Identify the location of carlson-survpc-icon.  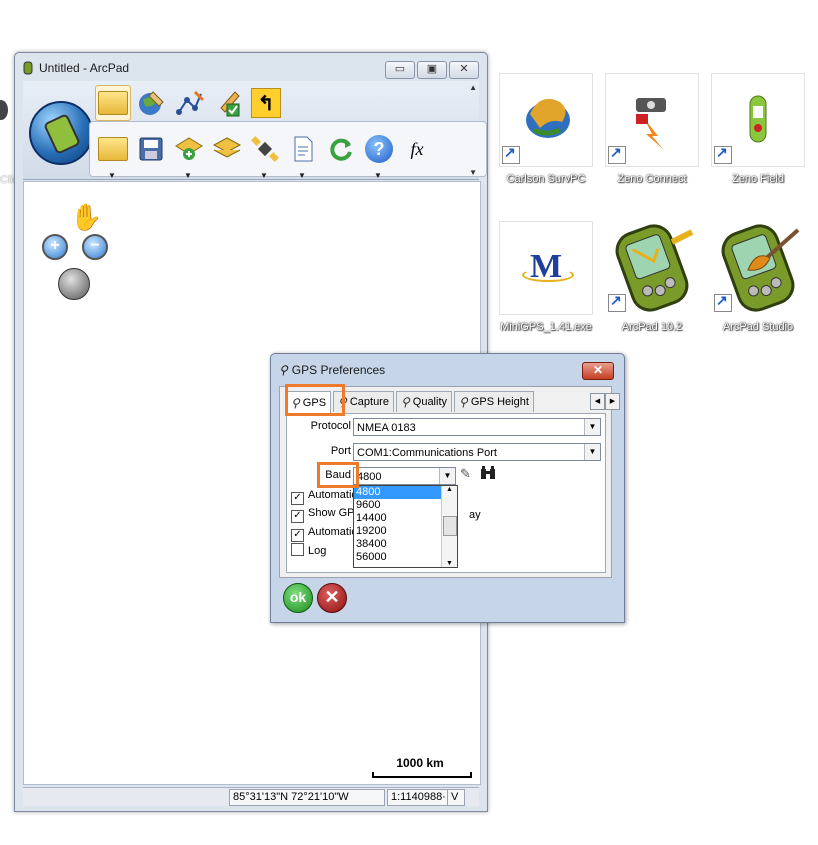
(546, 120).